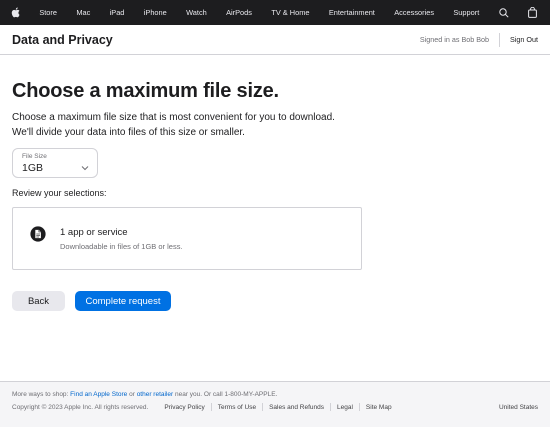  I want to click on nav-iphone: iPhone, so click(155, 12).